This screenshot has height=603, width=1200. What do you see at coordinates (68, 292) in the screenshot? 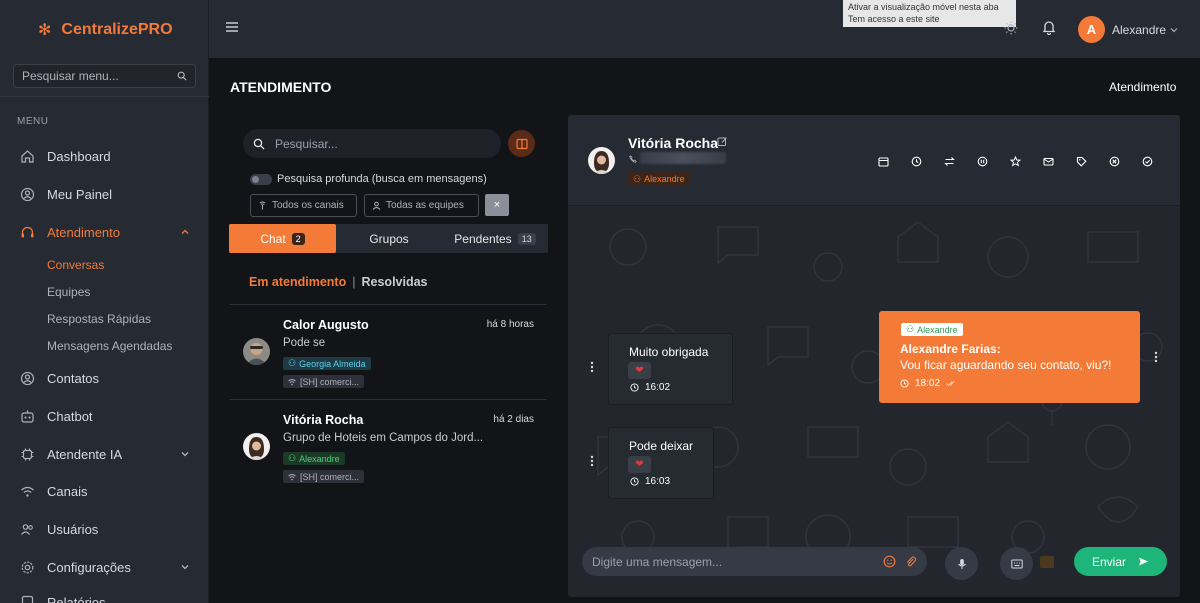
I see `sidebar-subitem-equipes: Equipes` at bounding box center [68, 292].